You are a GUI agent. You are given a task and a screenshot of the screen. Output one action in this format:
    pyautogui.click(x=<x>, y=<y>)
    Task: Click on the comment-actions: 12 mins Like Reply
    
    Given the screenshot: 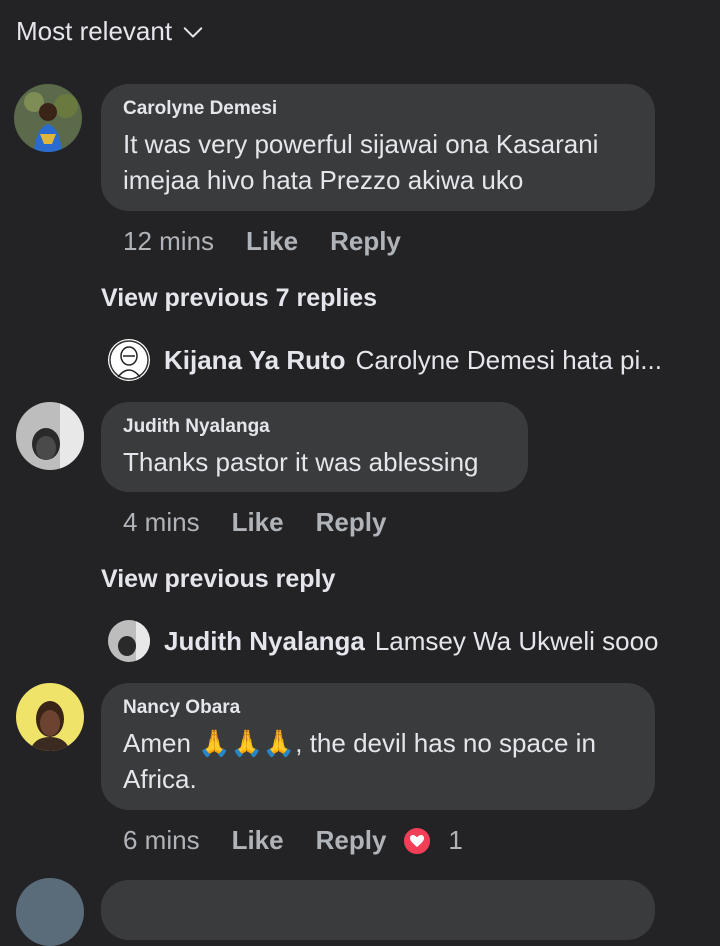 What is the action you would take?
    pyautogui.click(x=262, y=241)
    